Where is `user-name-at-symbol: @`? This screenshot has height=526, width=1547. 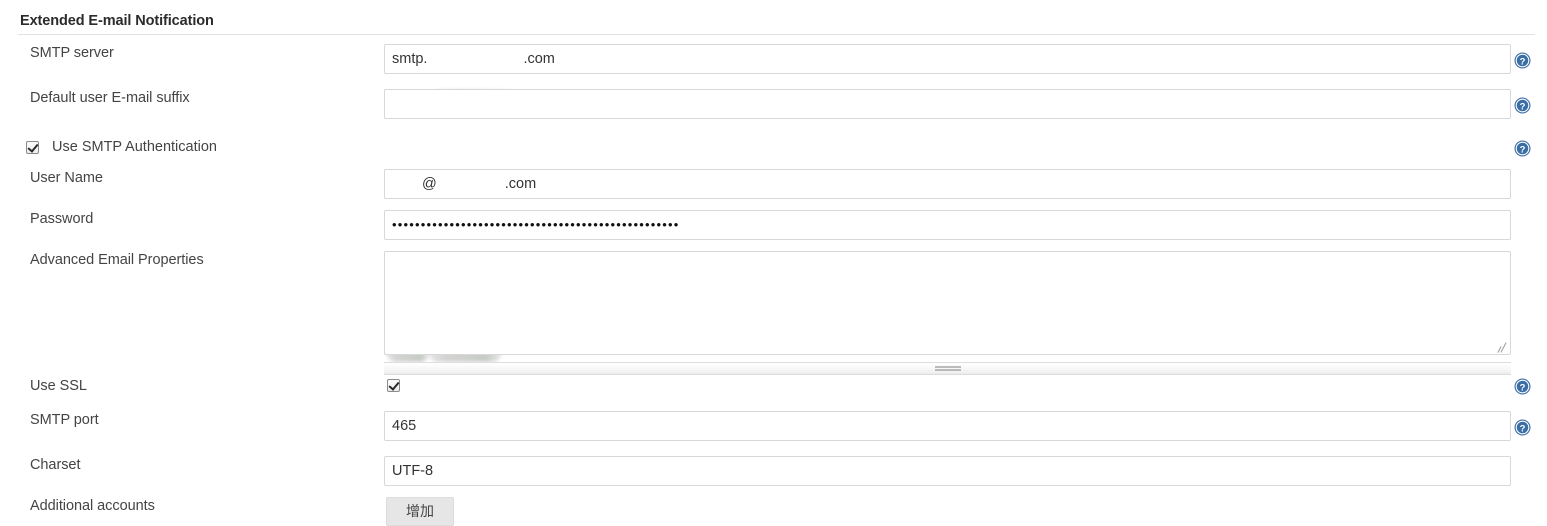 user-name-at-symbol: @ is located at coordinates (429, 184).